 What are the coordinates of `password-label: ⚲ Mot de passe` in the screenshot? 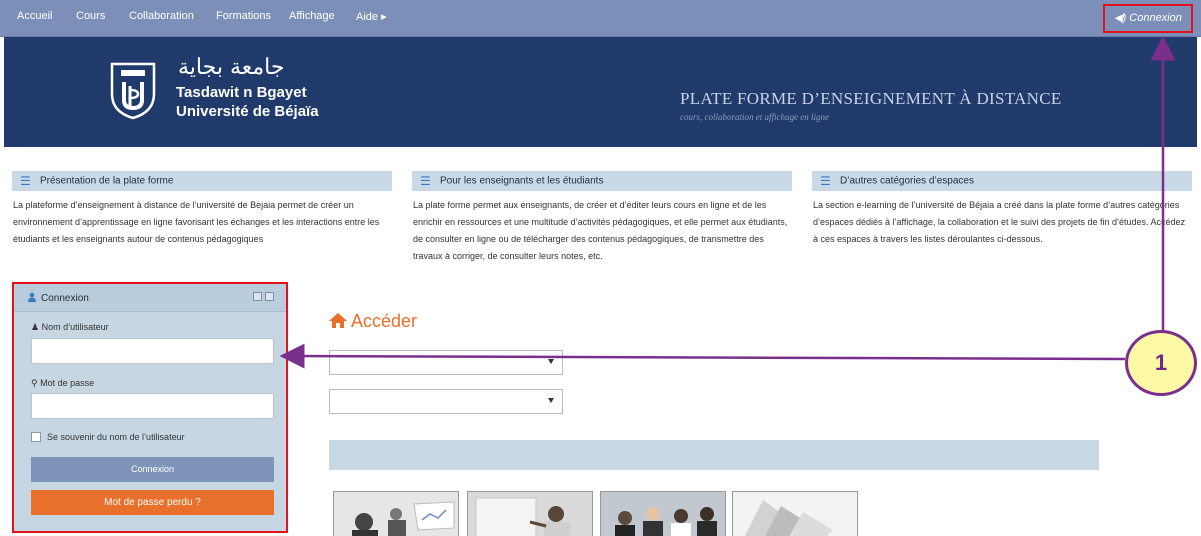 It's located at (62, 383).